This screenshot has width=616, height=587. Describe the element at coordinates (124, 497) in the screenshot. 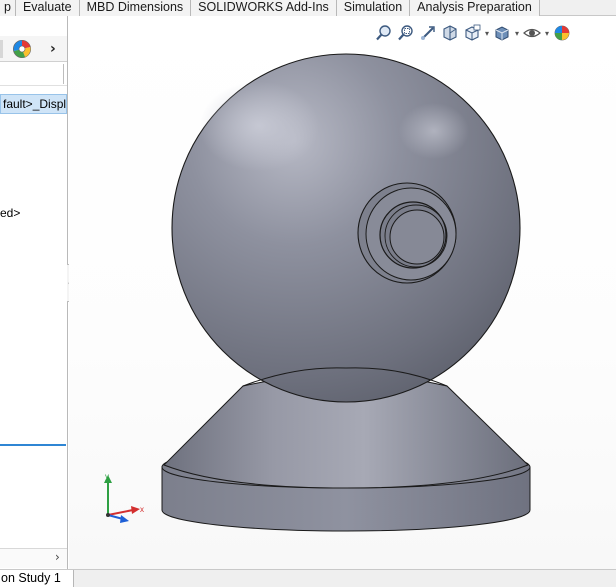

I see `reference-triad: y x` at that location.